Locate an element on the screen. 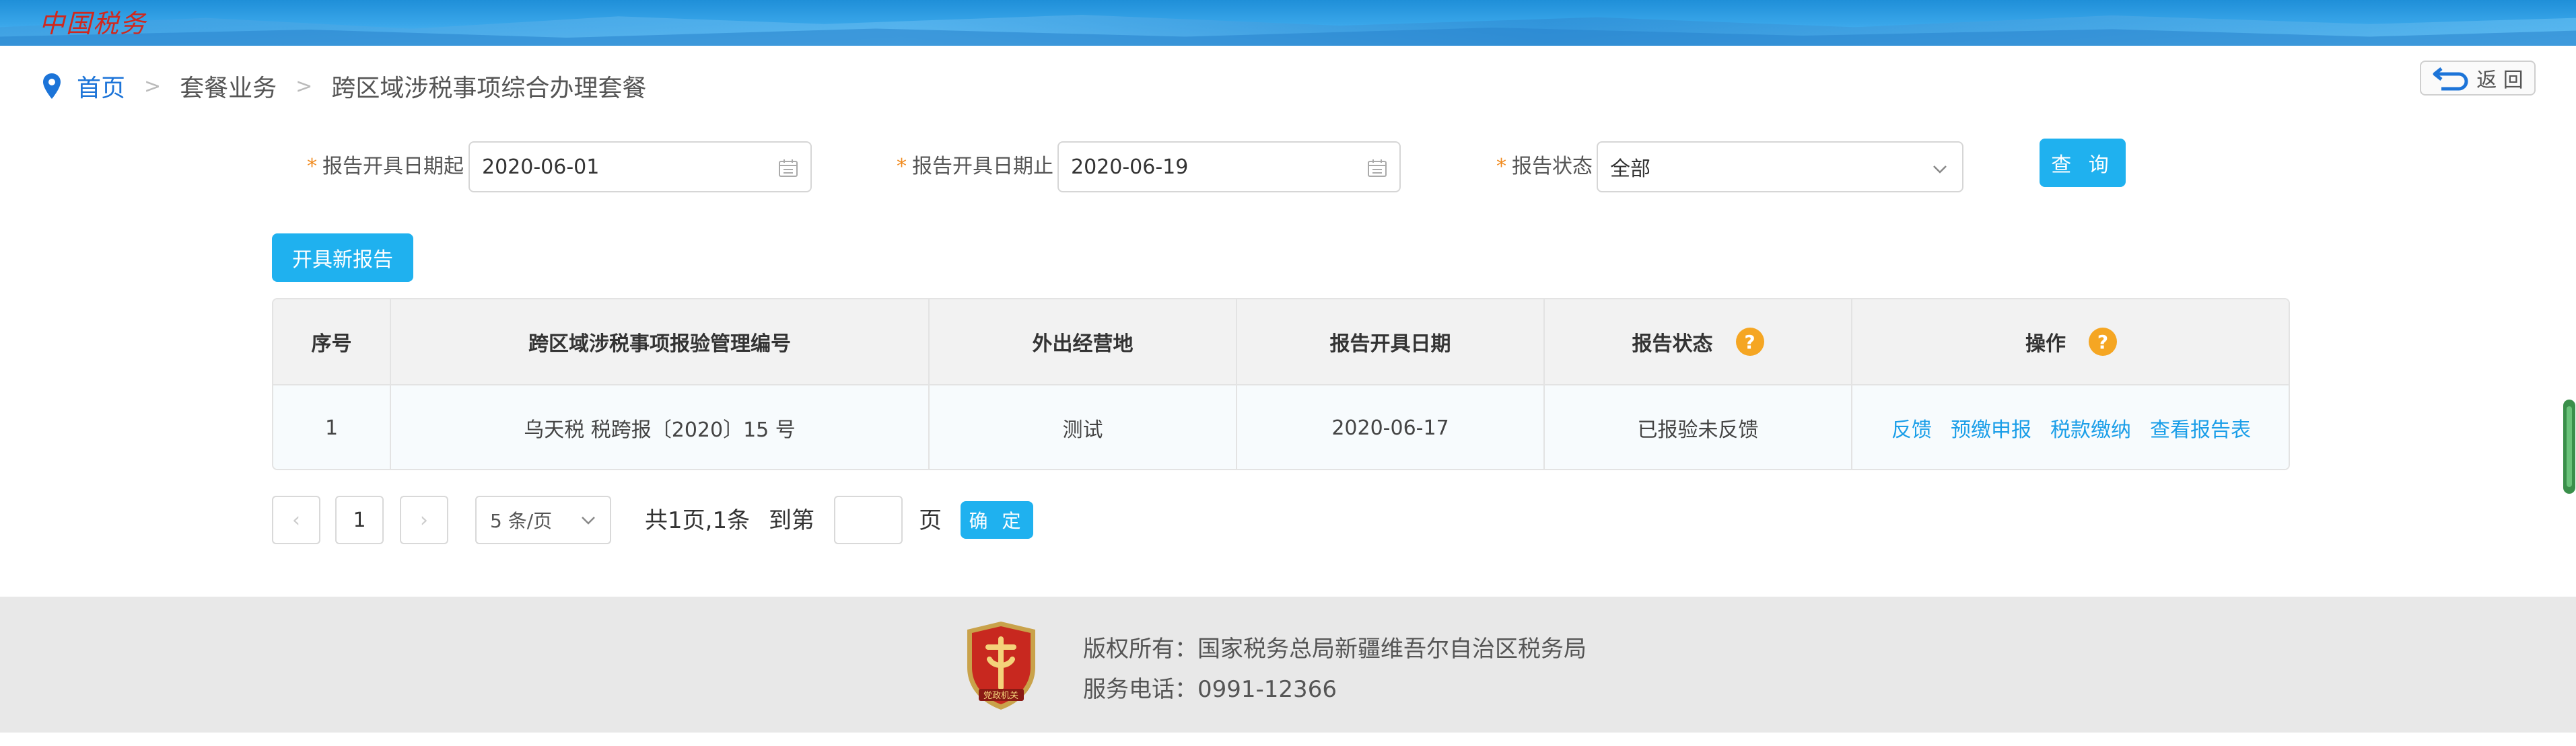 The image size is (2576, 746). cell-status: 已报验未反馈 is located at coordinates (1698, 427).